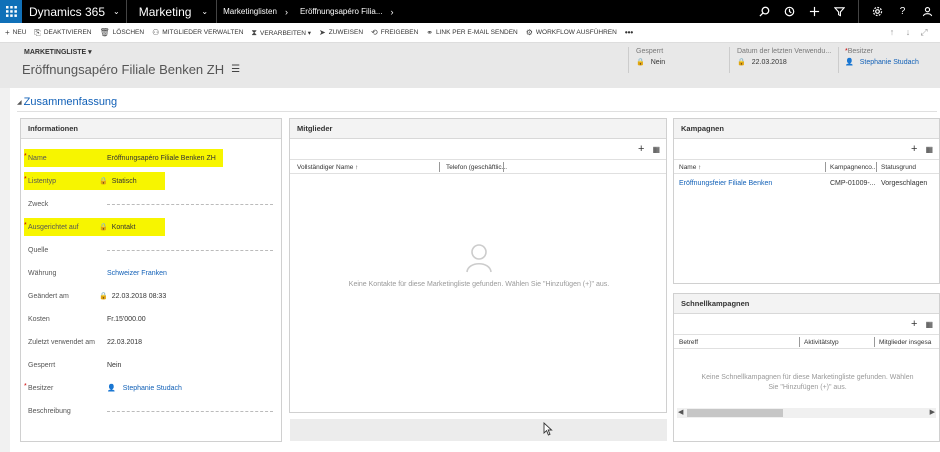  I want to click on info-field-row: * Ausgerichtet auf 🔒 Kontakt, so click(151, 227).